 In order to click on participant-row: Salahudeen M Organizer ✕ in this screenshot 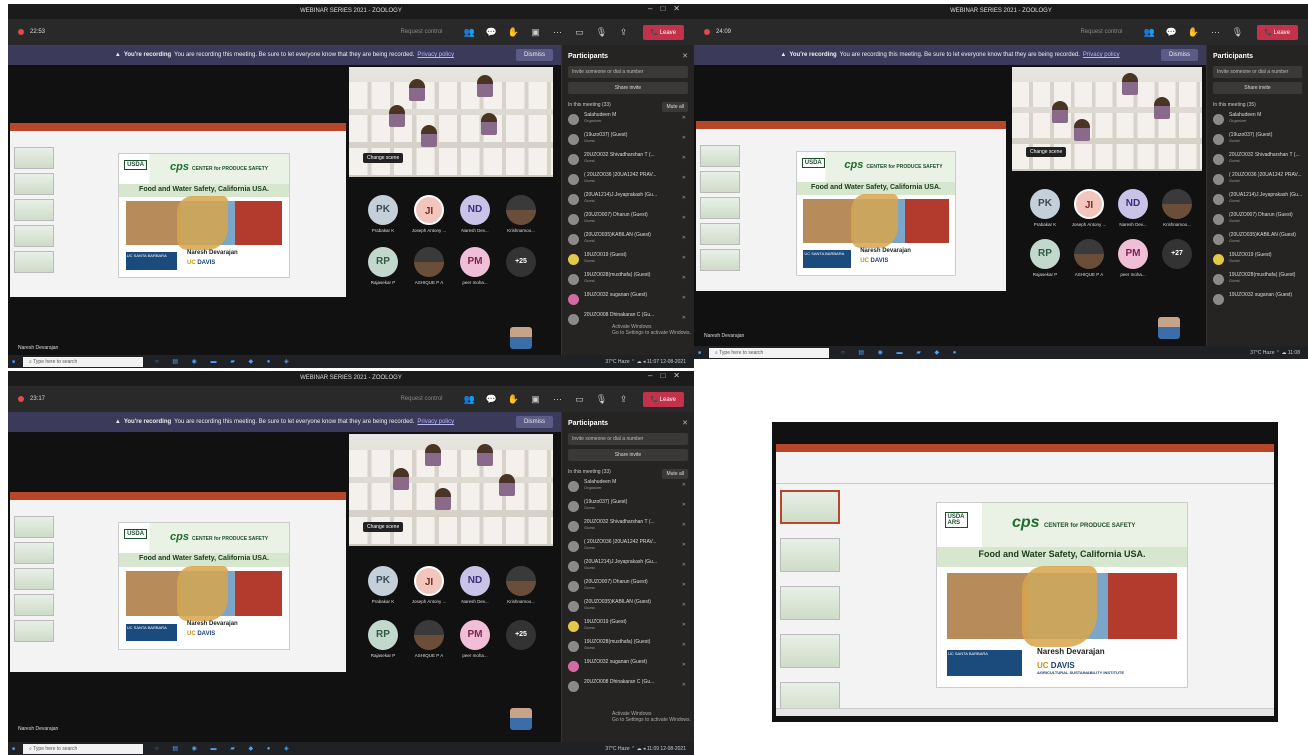, I will do `click(628, 489)`.